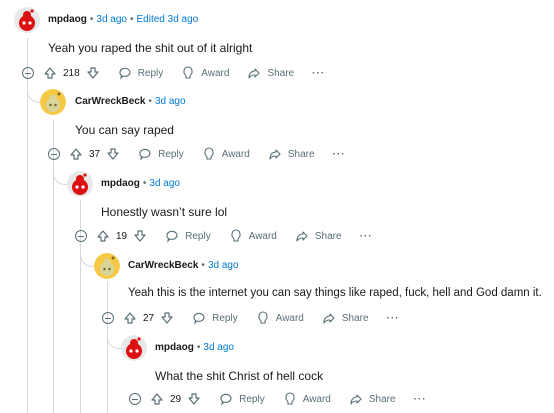 The image size is (554, 413). I want to click on vote-count: 218, so click(71, 73).